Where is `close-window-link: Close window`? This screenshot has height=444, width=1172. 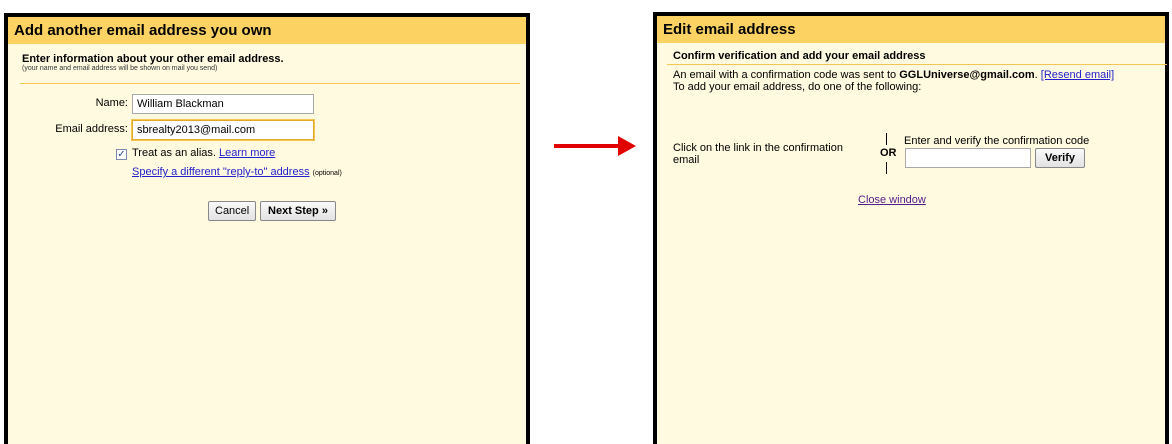
close-window-link: Close window is located at coordinates (892, 200).